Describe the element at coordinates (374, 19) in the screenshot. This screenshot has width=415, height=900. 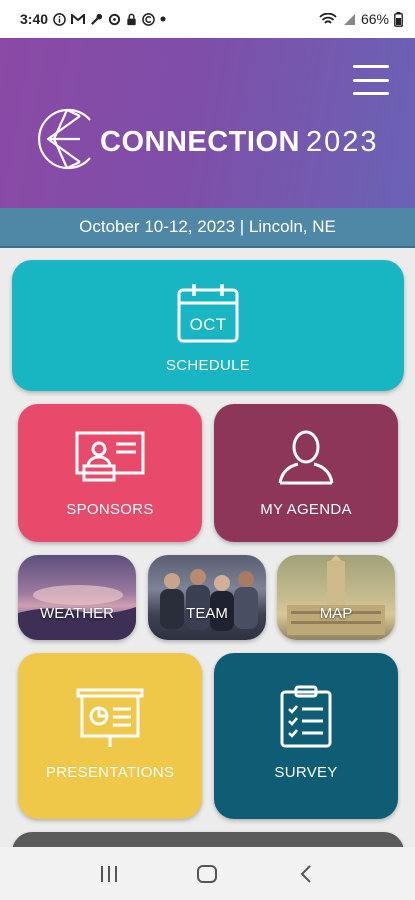
I see `battery-percent: 66%` at that location.